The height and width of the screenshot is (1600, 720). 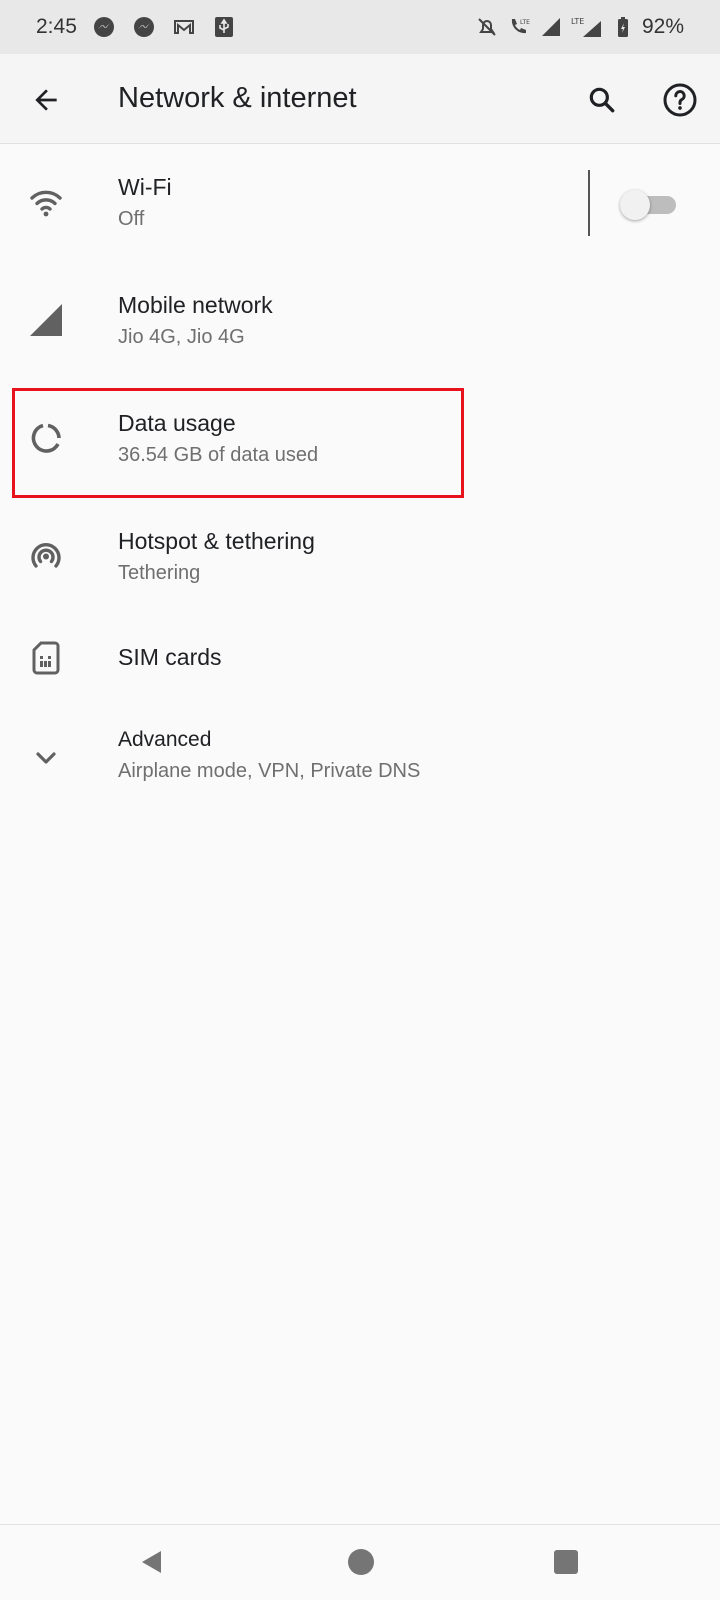 What do you see at coordinates (170, 657) in the screenshot?
I see `sim-cards-label: SIM cards` at bounding box center [170, 657].